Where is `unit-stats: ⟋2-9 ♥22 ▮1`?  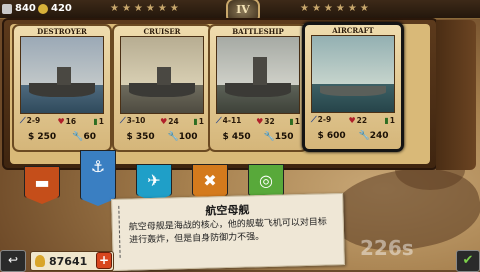
unit-stats: ⟋2-9 ♥22 ▮1 is located at coordinates (353, 120).